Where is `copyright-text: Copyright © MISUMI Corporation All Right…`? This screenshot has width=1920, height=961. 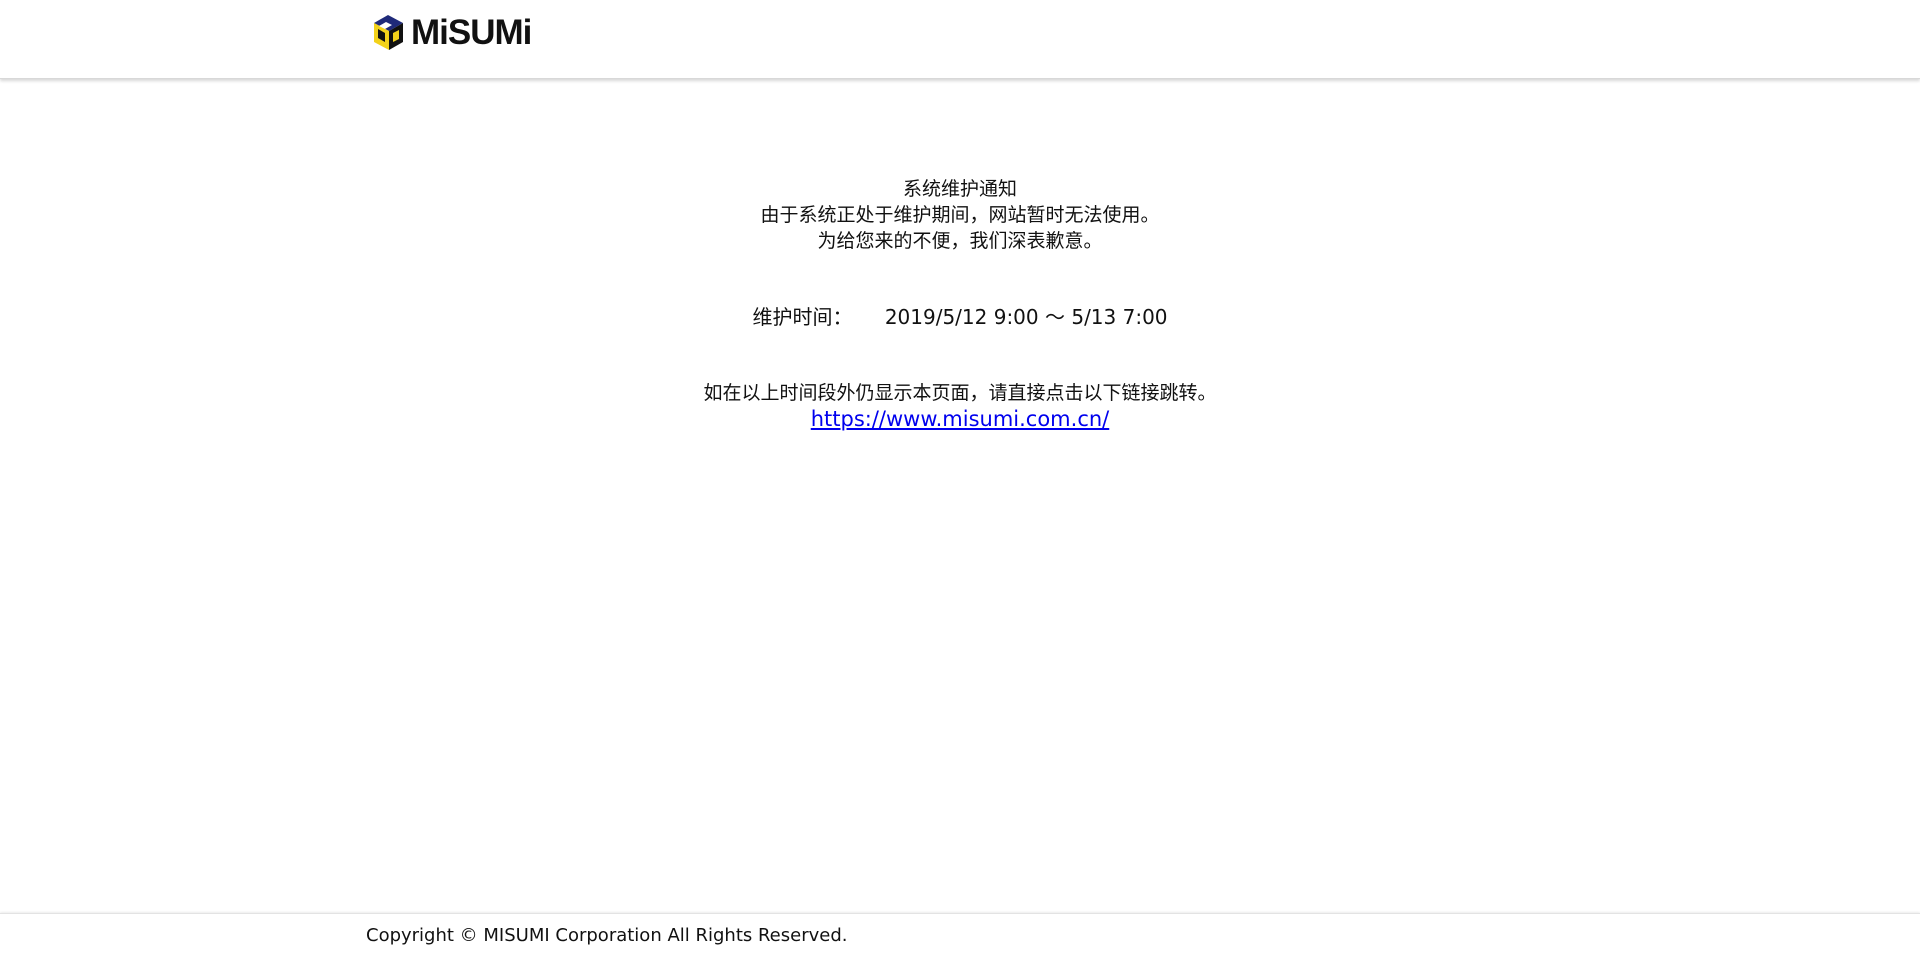
copyright-text: Copyright © MISUMI Corporation All Right… is located at coordinates (607, 935).